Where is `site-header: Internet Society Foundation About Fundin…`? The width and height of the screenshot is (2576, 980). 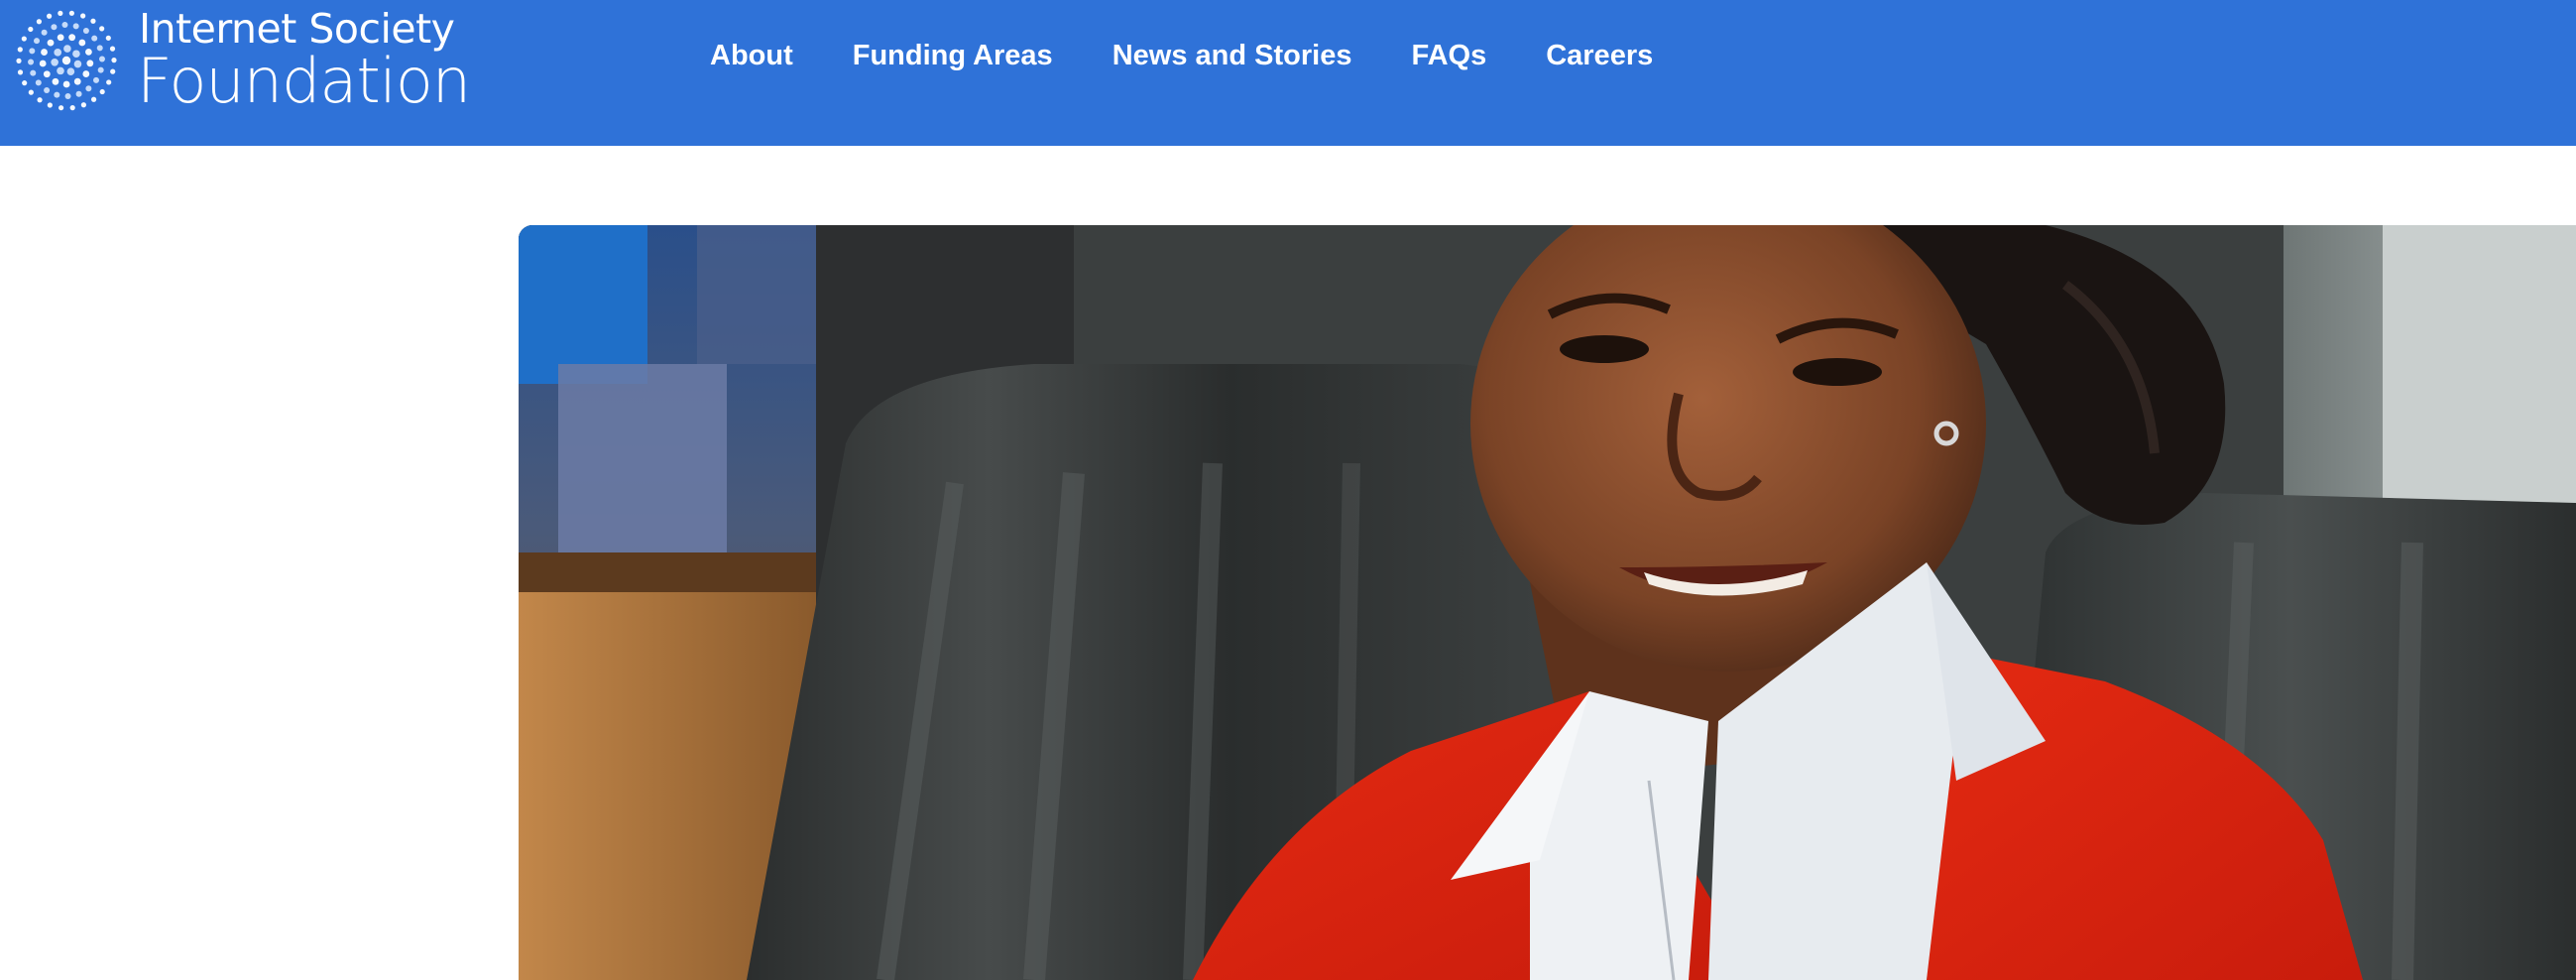 site-header: Internet Society Foundation About Fundin… is located at coordinates (1288, 73).